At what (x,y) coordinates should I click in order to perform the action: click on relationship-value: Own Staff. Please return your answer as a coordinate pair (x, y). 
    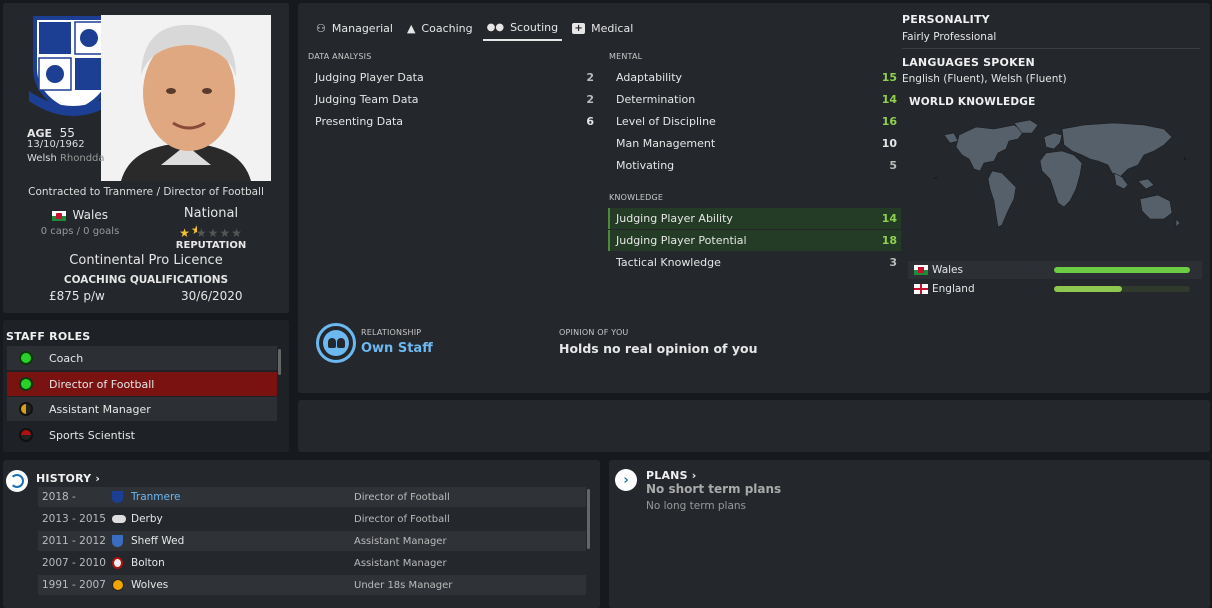
    Looking at the image, I should click on (397, 348).